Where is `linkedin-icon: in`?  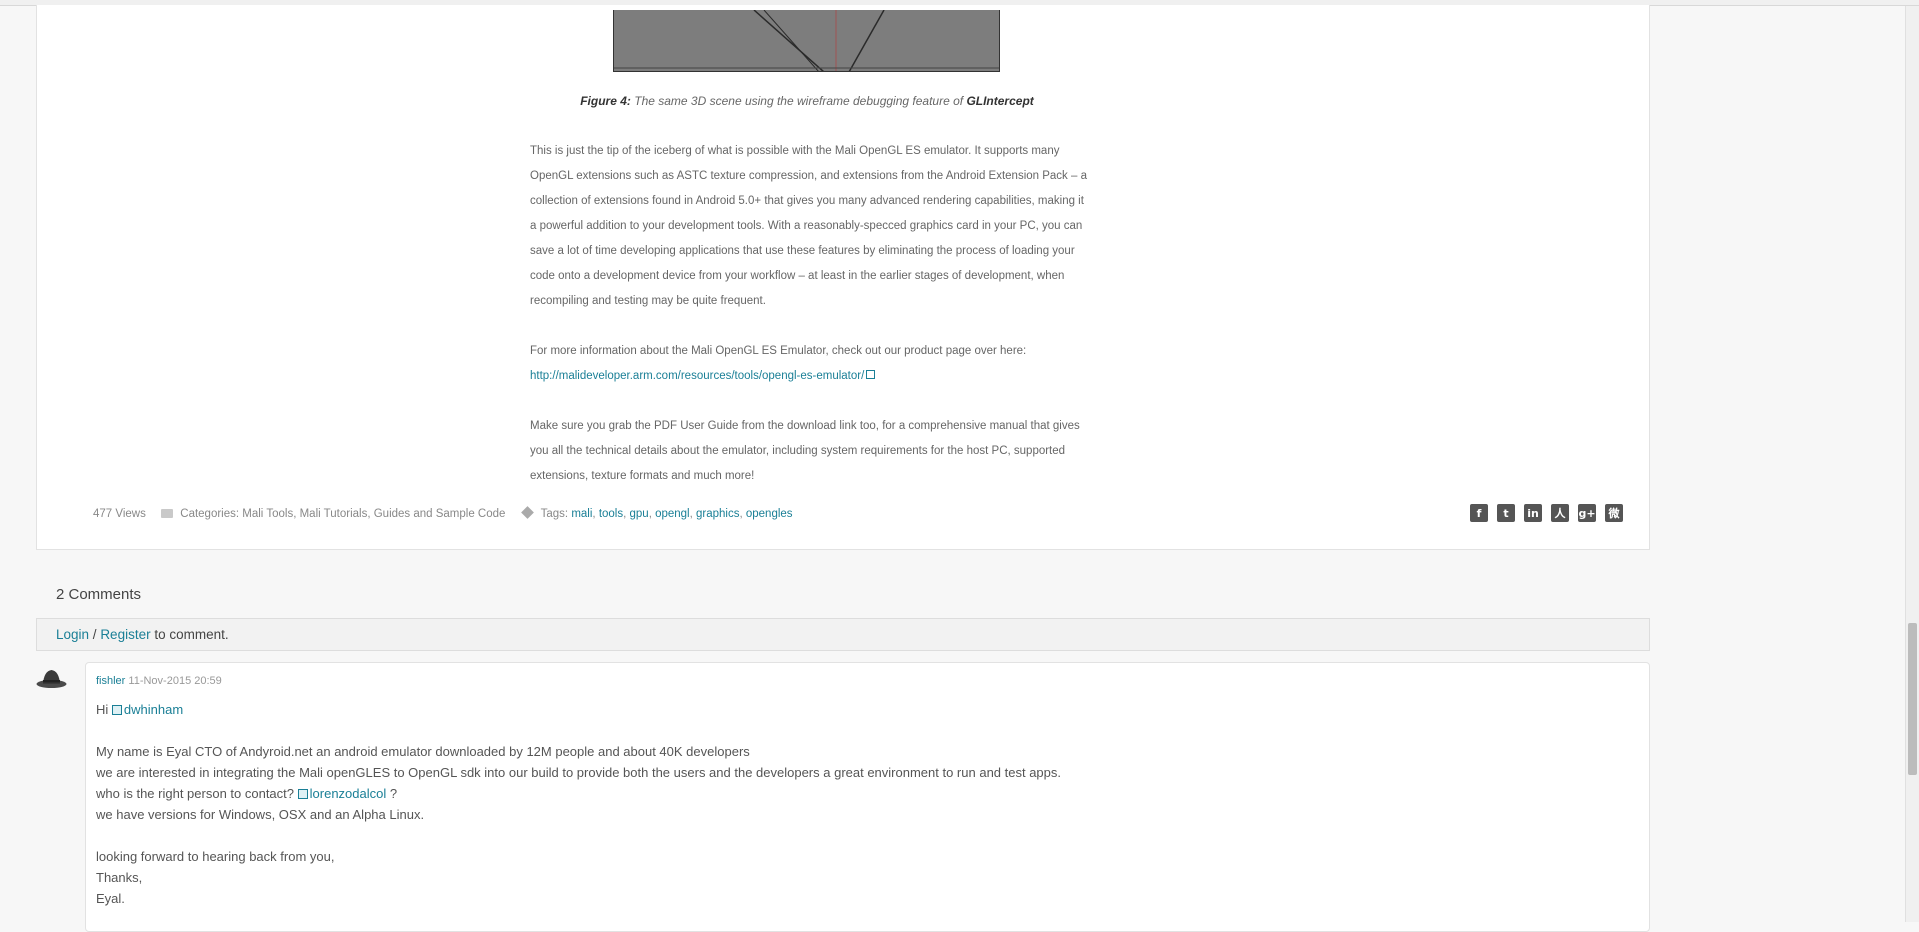 linkedin-icon: in is located at coordinates (1533, 513).